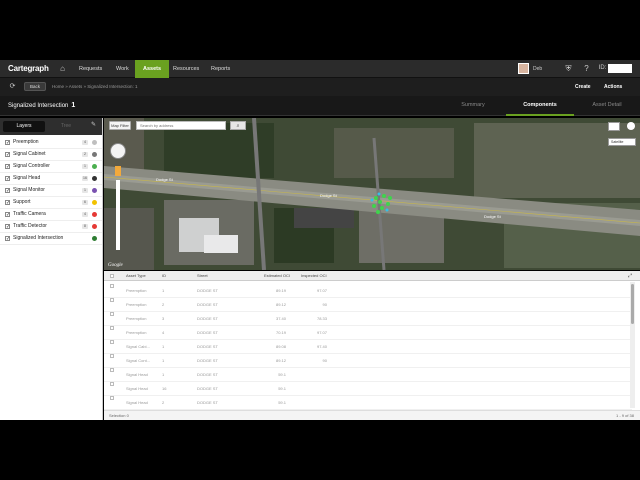 Image resolution: width=640 pixels, height=480 pixels. What do you see at coordinates (12, 86) in the screenshot?
I see `refresh-icon: ⟳` at bounding box center [12, 86].